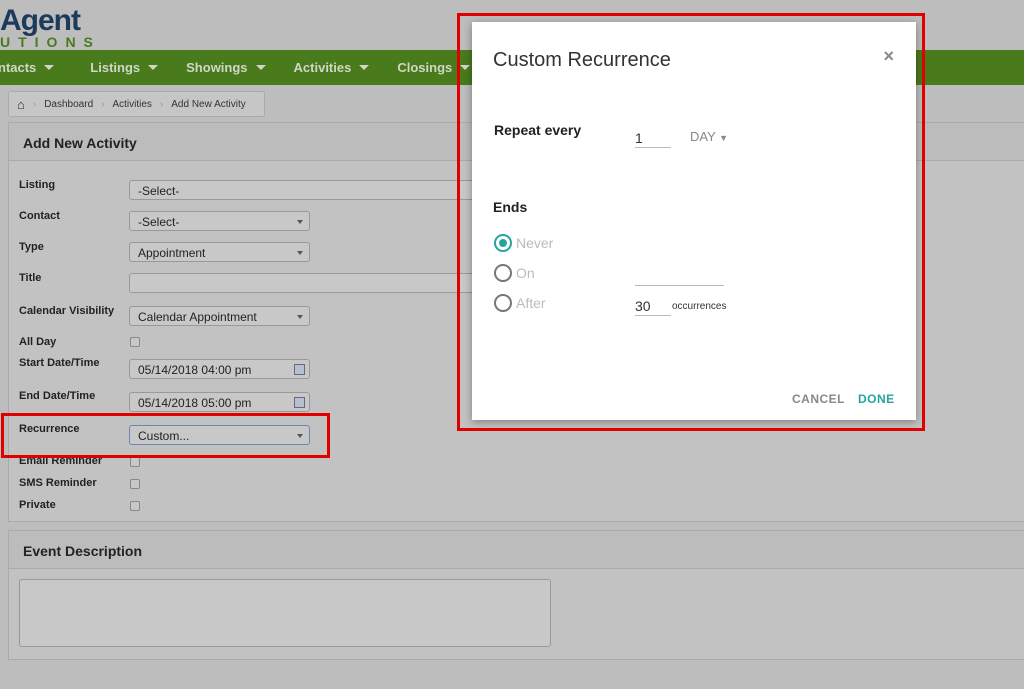  What do you see at coordinates (27, 67) in the screenshot?
I see `nav-contacts: ntacts` at bounding box center [27, 67].